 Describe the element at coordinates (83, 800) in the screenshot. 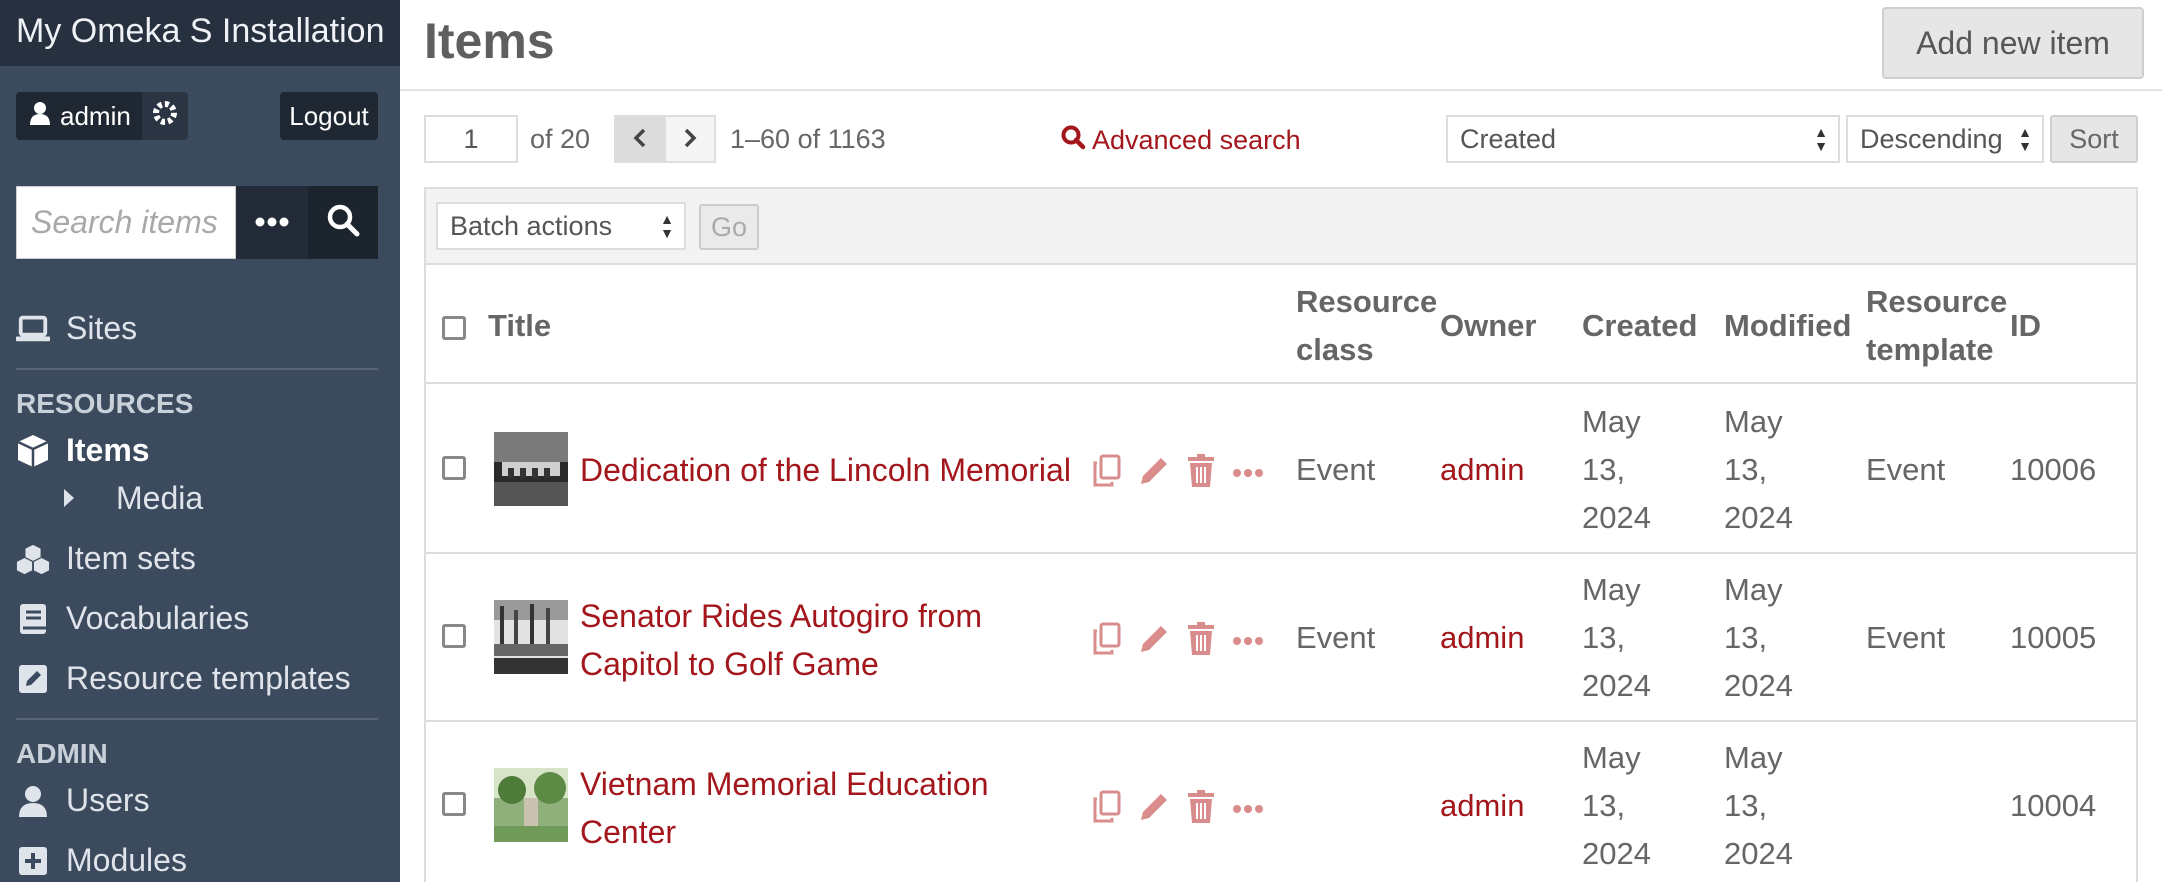

I see `nav-users: Users` at that location.